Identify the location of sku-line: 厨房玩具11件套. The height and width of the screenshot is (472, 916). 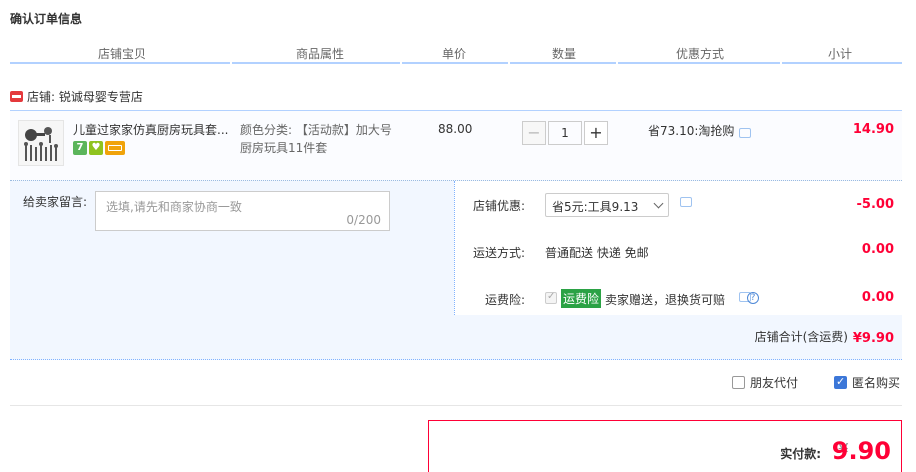
(284, 148).